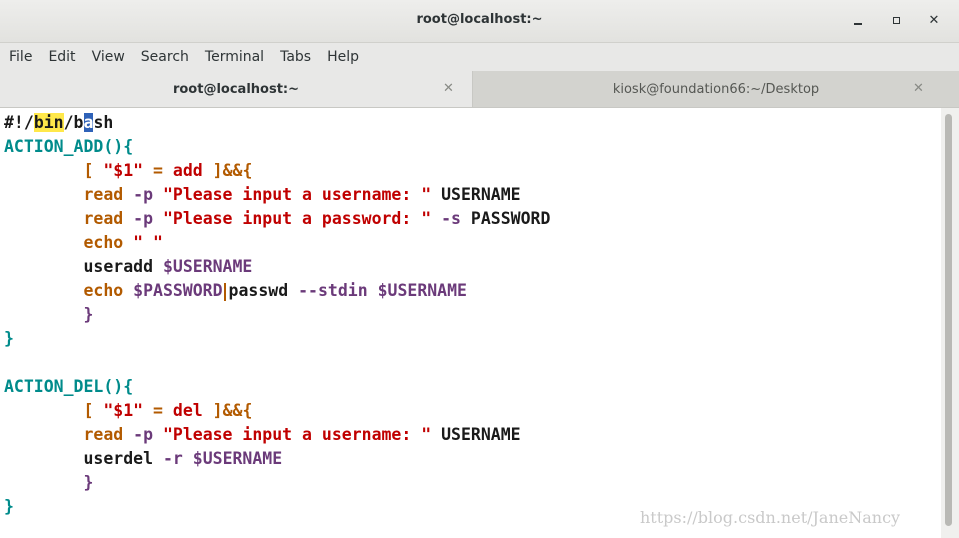 The width and height of the screenshot is (959, 538). What do you see at coordinates (177, 458) in the screenshot?
I see `code-token: -r` at bounding box center [177, 458].